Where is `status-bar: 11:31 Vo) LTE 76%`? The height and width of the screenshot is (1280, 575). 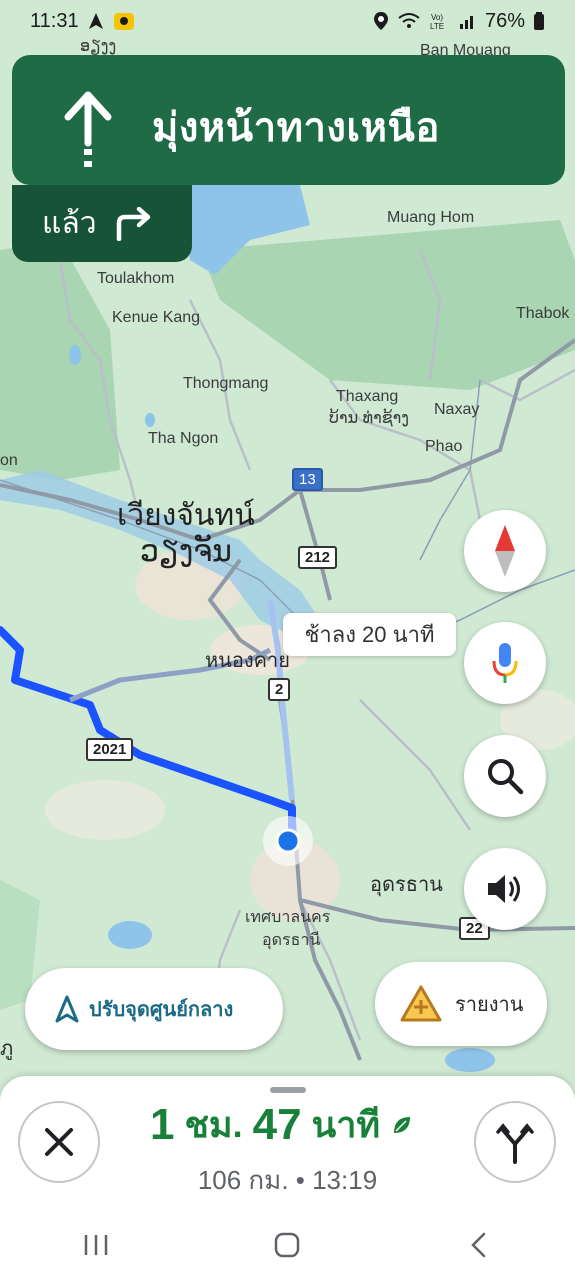 status-bar: 11:31 Vo) LTE 76% is located at coordinates (287, 21).